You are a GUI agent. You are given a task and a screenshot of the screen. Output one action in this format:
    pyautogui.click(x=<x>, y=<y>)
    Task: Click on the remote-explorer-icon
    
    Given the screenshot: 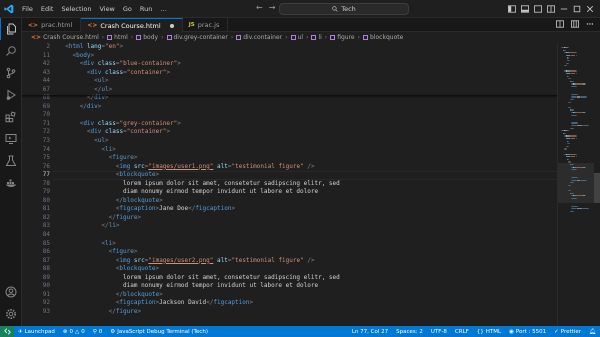 What is the action you would take?
    pyautogui.click(x=11, y=139)
    